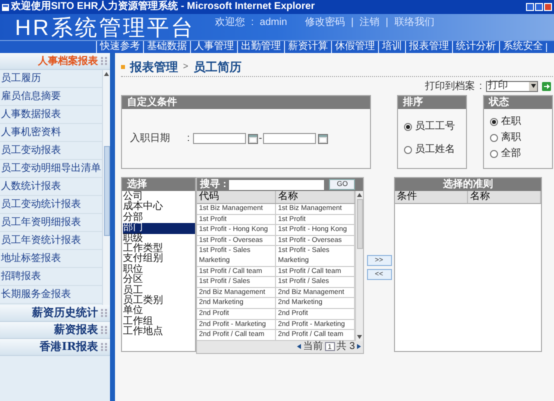 Image resolution: width=554 pixels, height=401 pixels. What do you see at coordinates (450, 87) in the screenshot?
I see `print-label: 打印到档案` at bounding box center [450, 87].